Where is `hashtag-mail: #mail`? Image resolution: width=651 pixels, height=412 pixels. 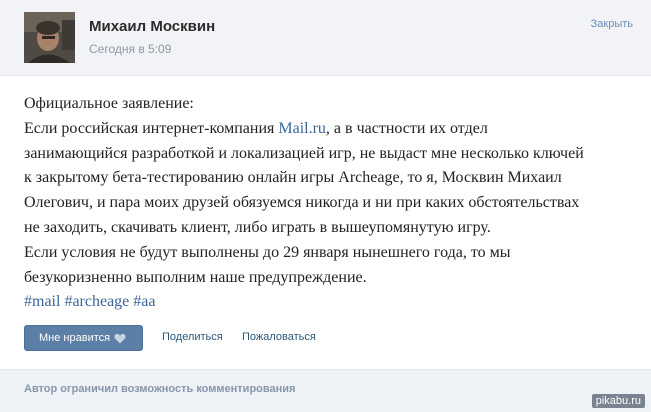
hashtag-mail: #mail is located at coordinates (42, 301).